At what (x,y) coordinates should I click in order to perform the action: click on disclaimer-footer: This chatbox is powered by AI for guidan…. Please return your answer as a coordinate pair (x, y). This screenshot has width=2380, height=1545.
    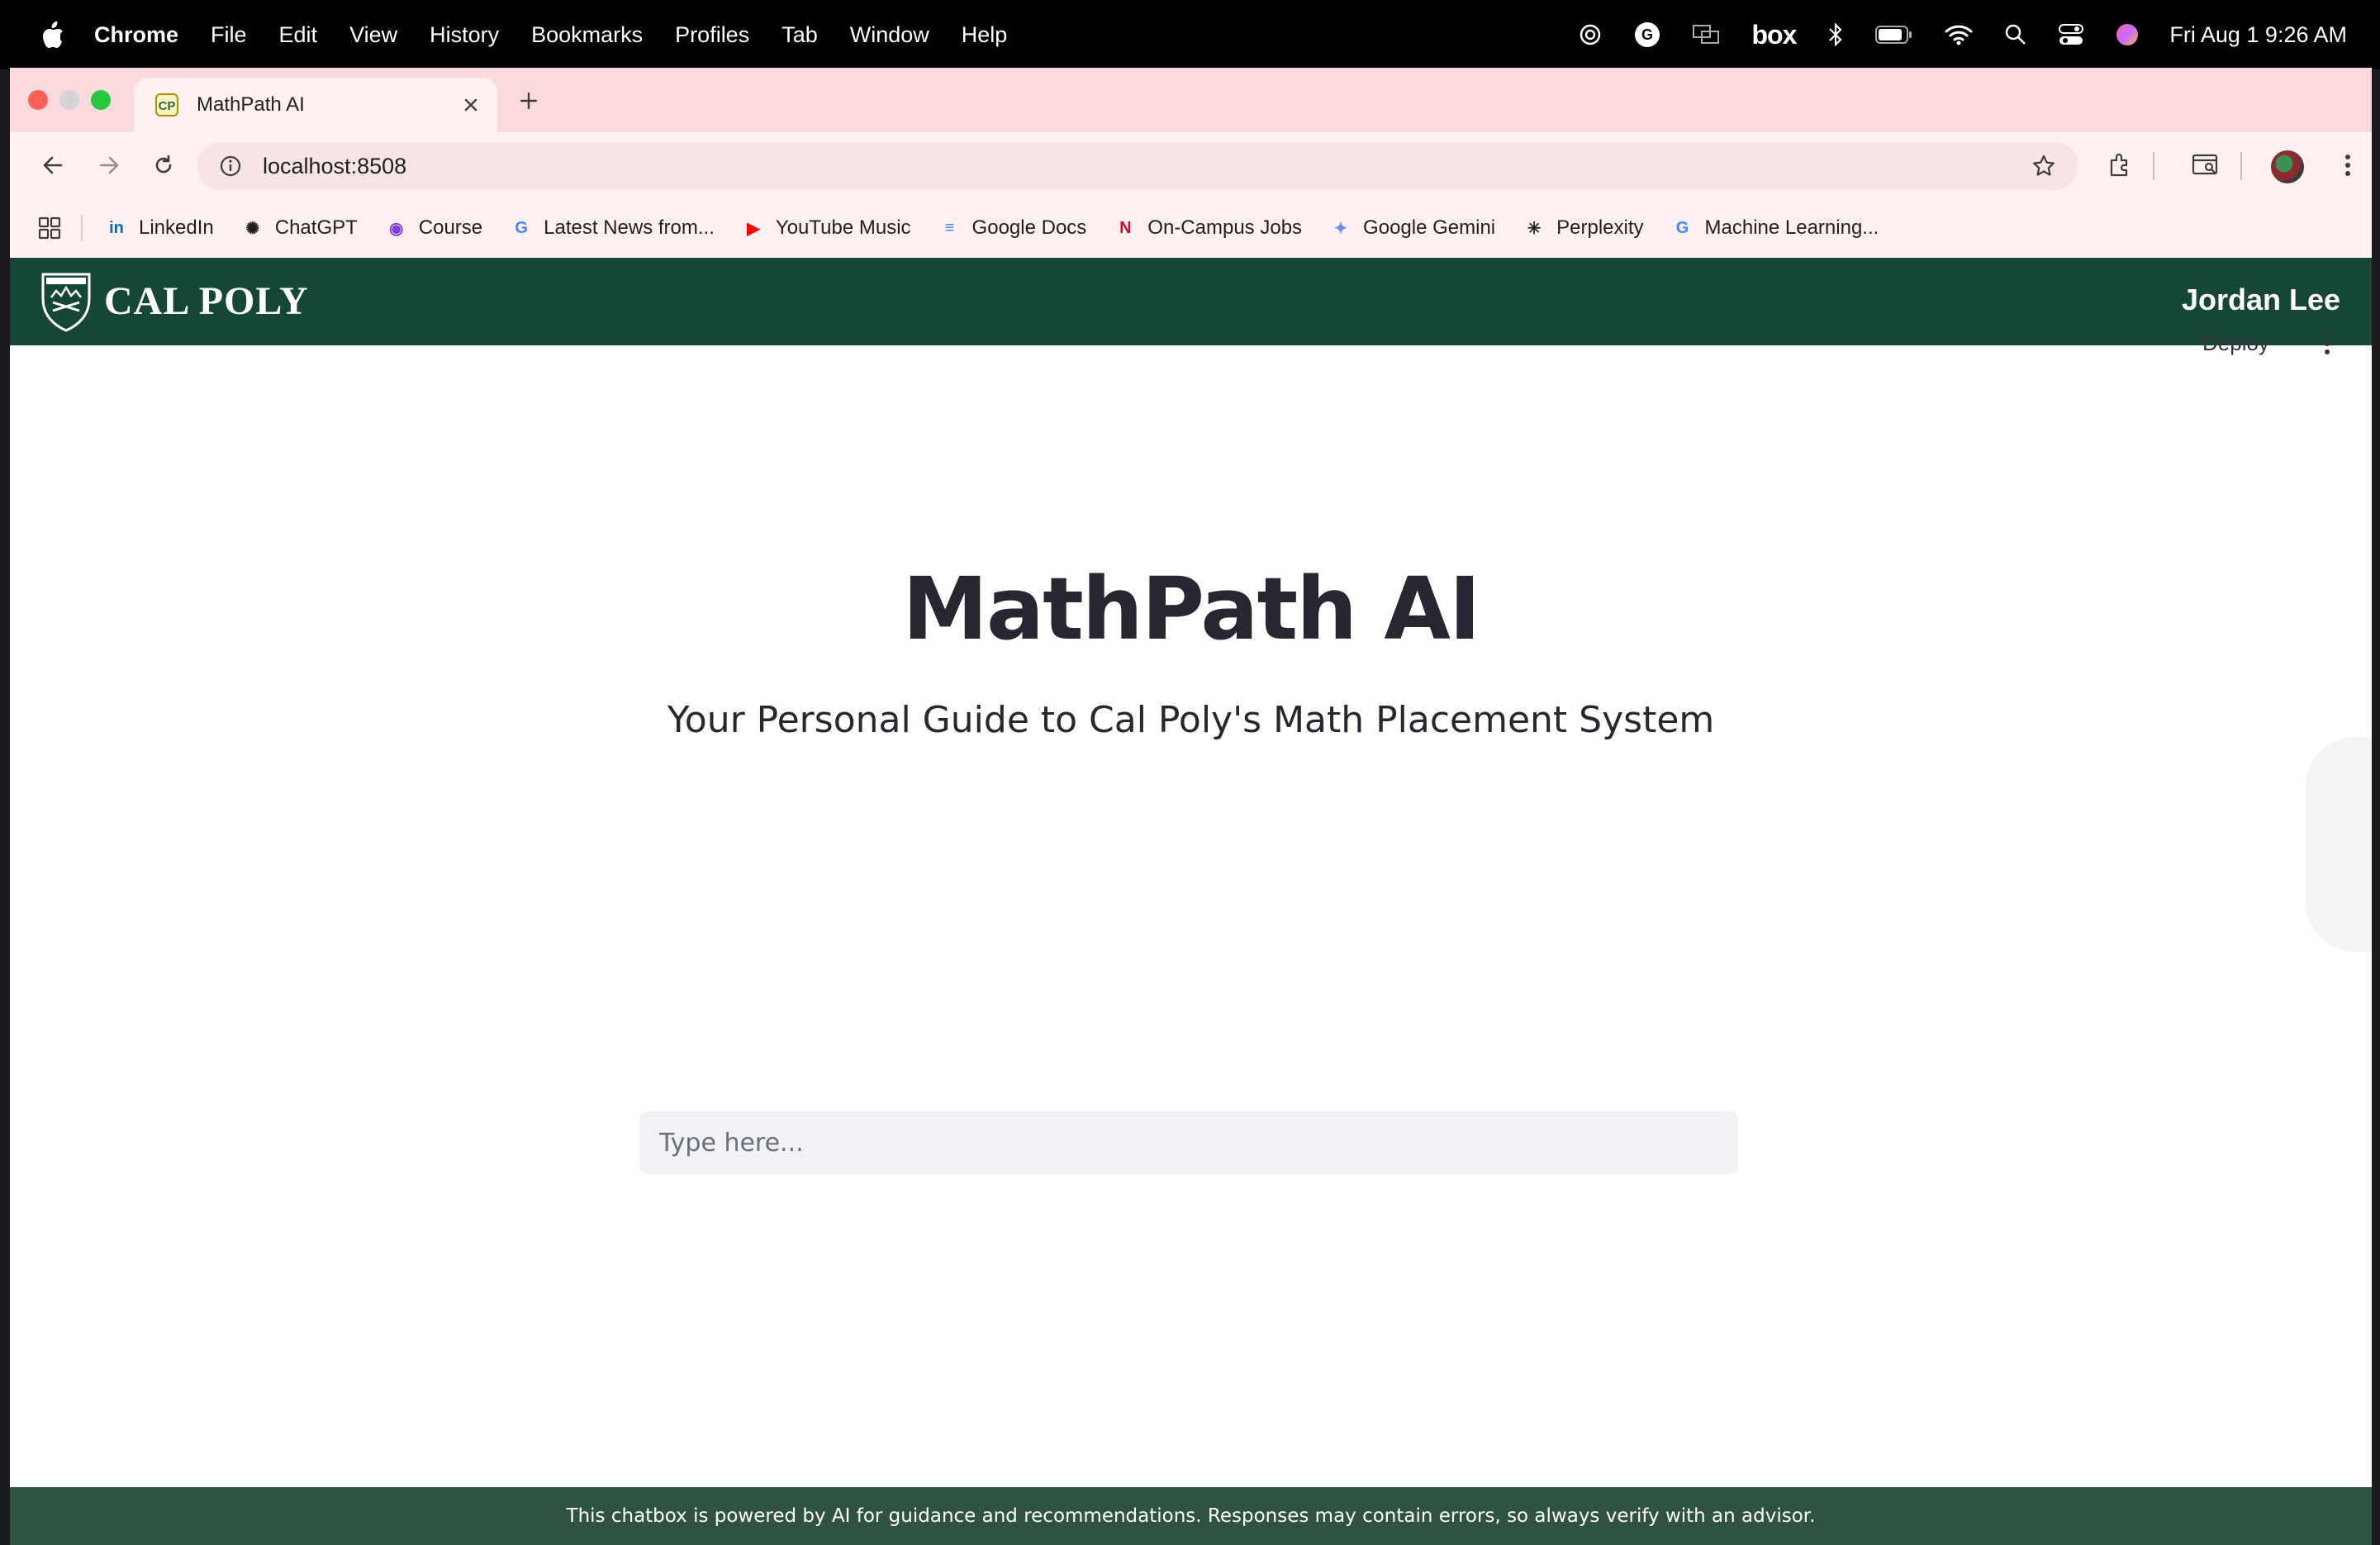
    Looking at the image, I should click on (1191, 1516).